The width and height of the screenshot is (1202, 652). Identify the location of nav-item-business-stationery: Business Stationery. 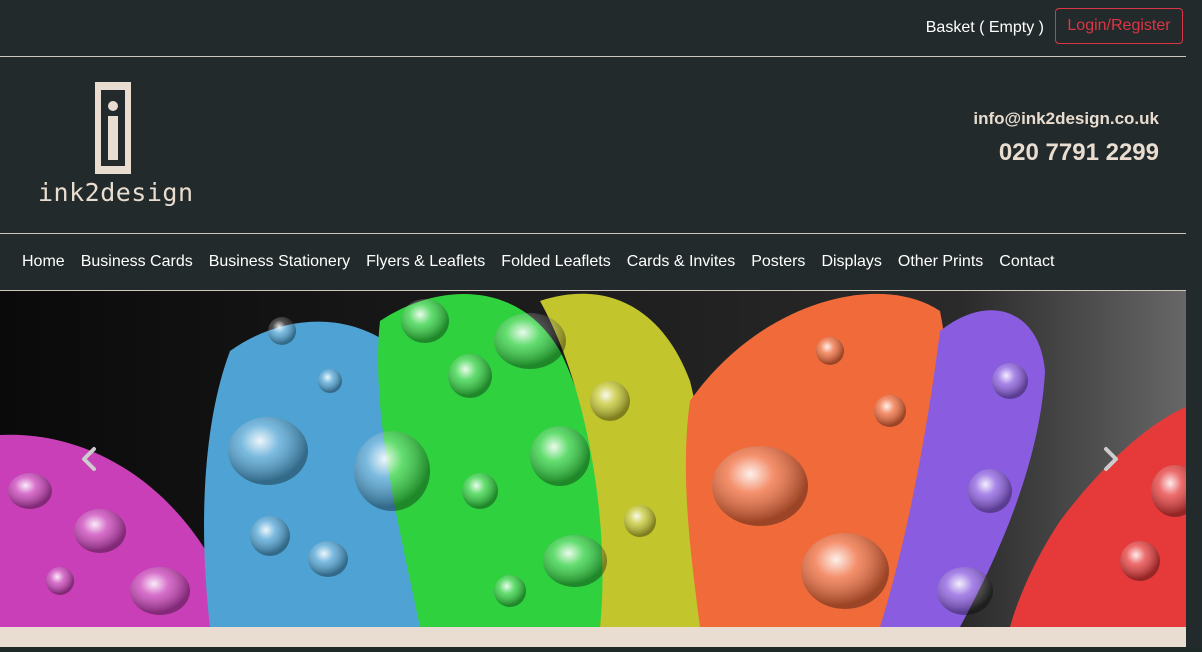
(279, 262).